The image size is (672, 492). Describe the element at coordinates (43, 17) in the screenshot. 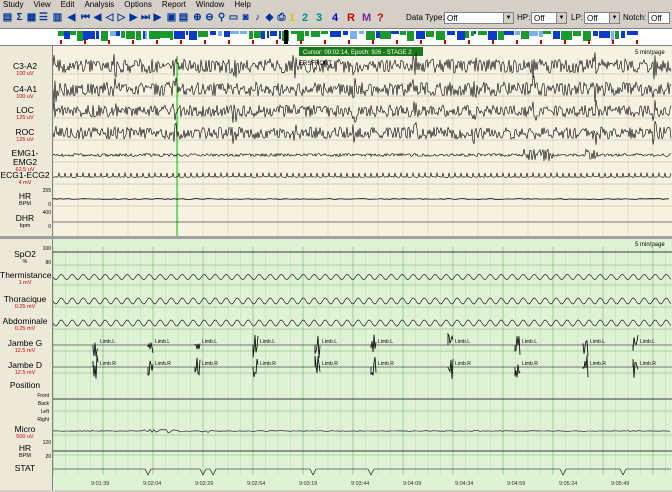

I see `list-icon: ☰` at that location.